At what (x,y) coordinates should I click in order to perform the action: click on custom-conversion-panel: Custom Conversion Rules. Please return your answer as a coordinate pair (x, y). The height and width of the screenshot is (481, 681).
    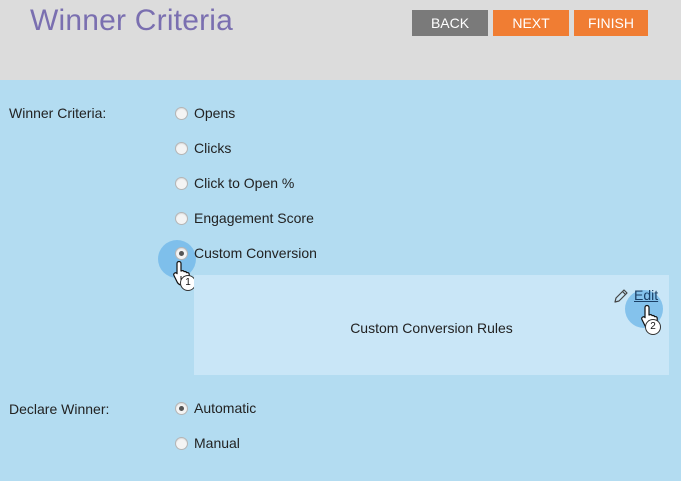
    Looking at the image, I should click on (431, 325).